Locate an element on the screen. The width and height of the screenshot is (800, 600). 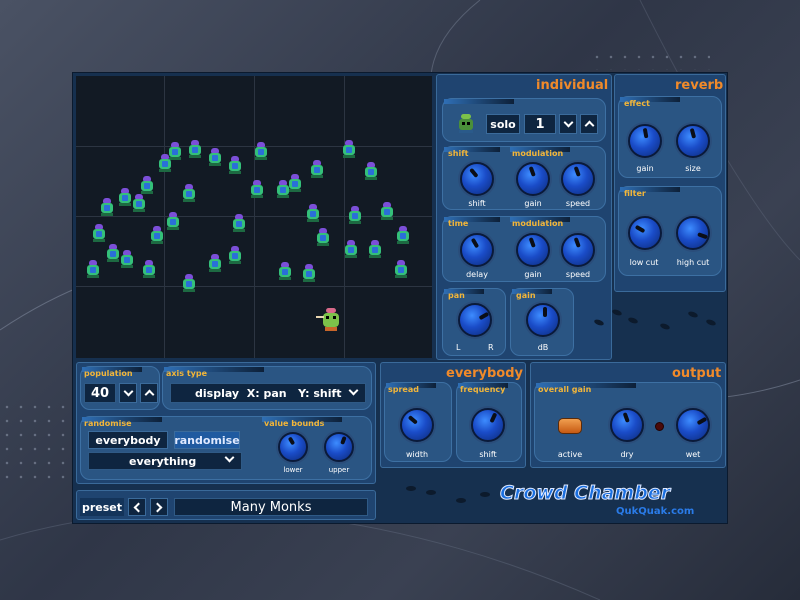
spread-width-label: width is located at coordinates (417, 454).